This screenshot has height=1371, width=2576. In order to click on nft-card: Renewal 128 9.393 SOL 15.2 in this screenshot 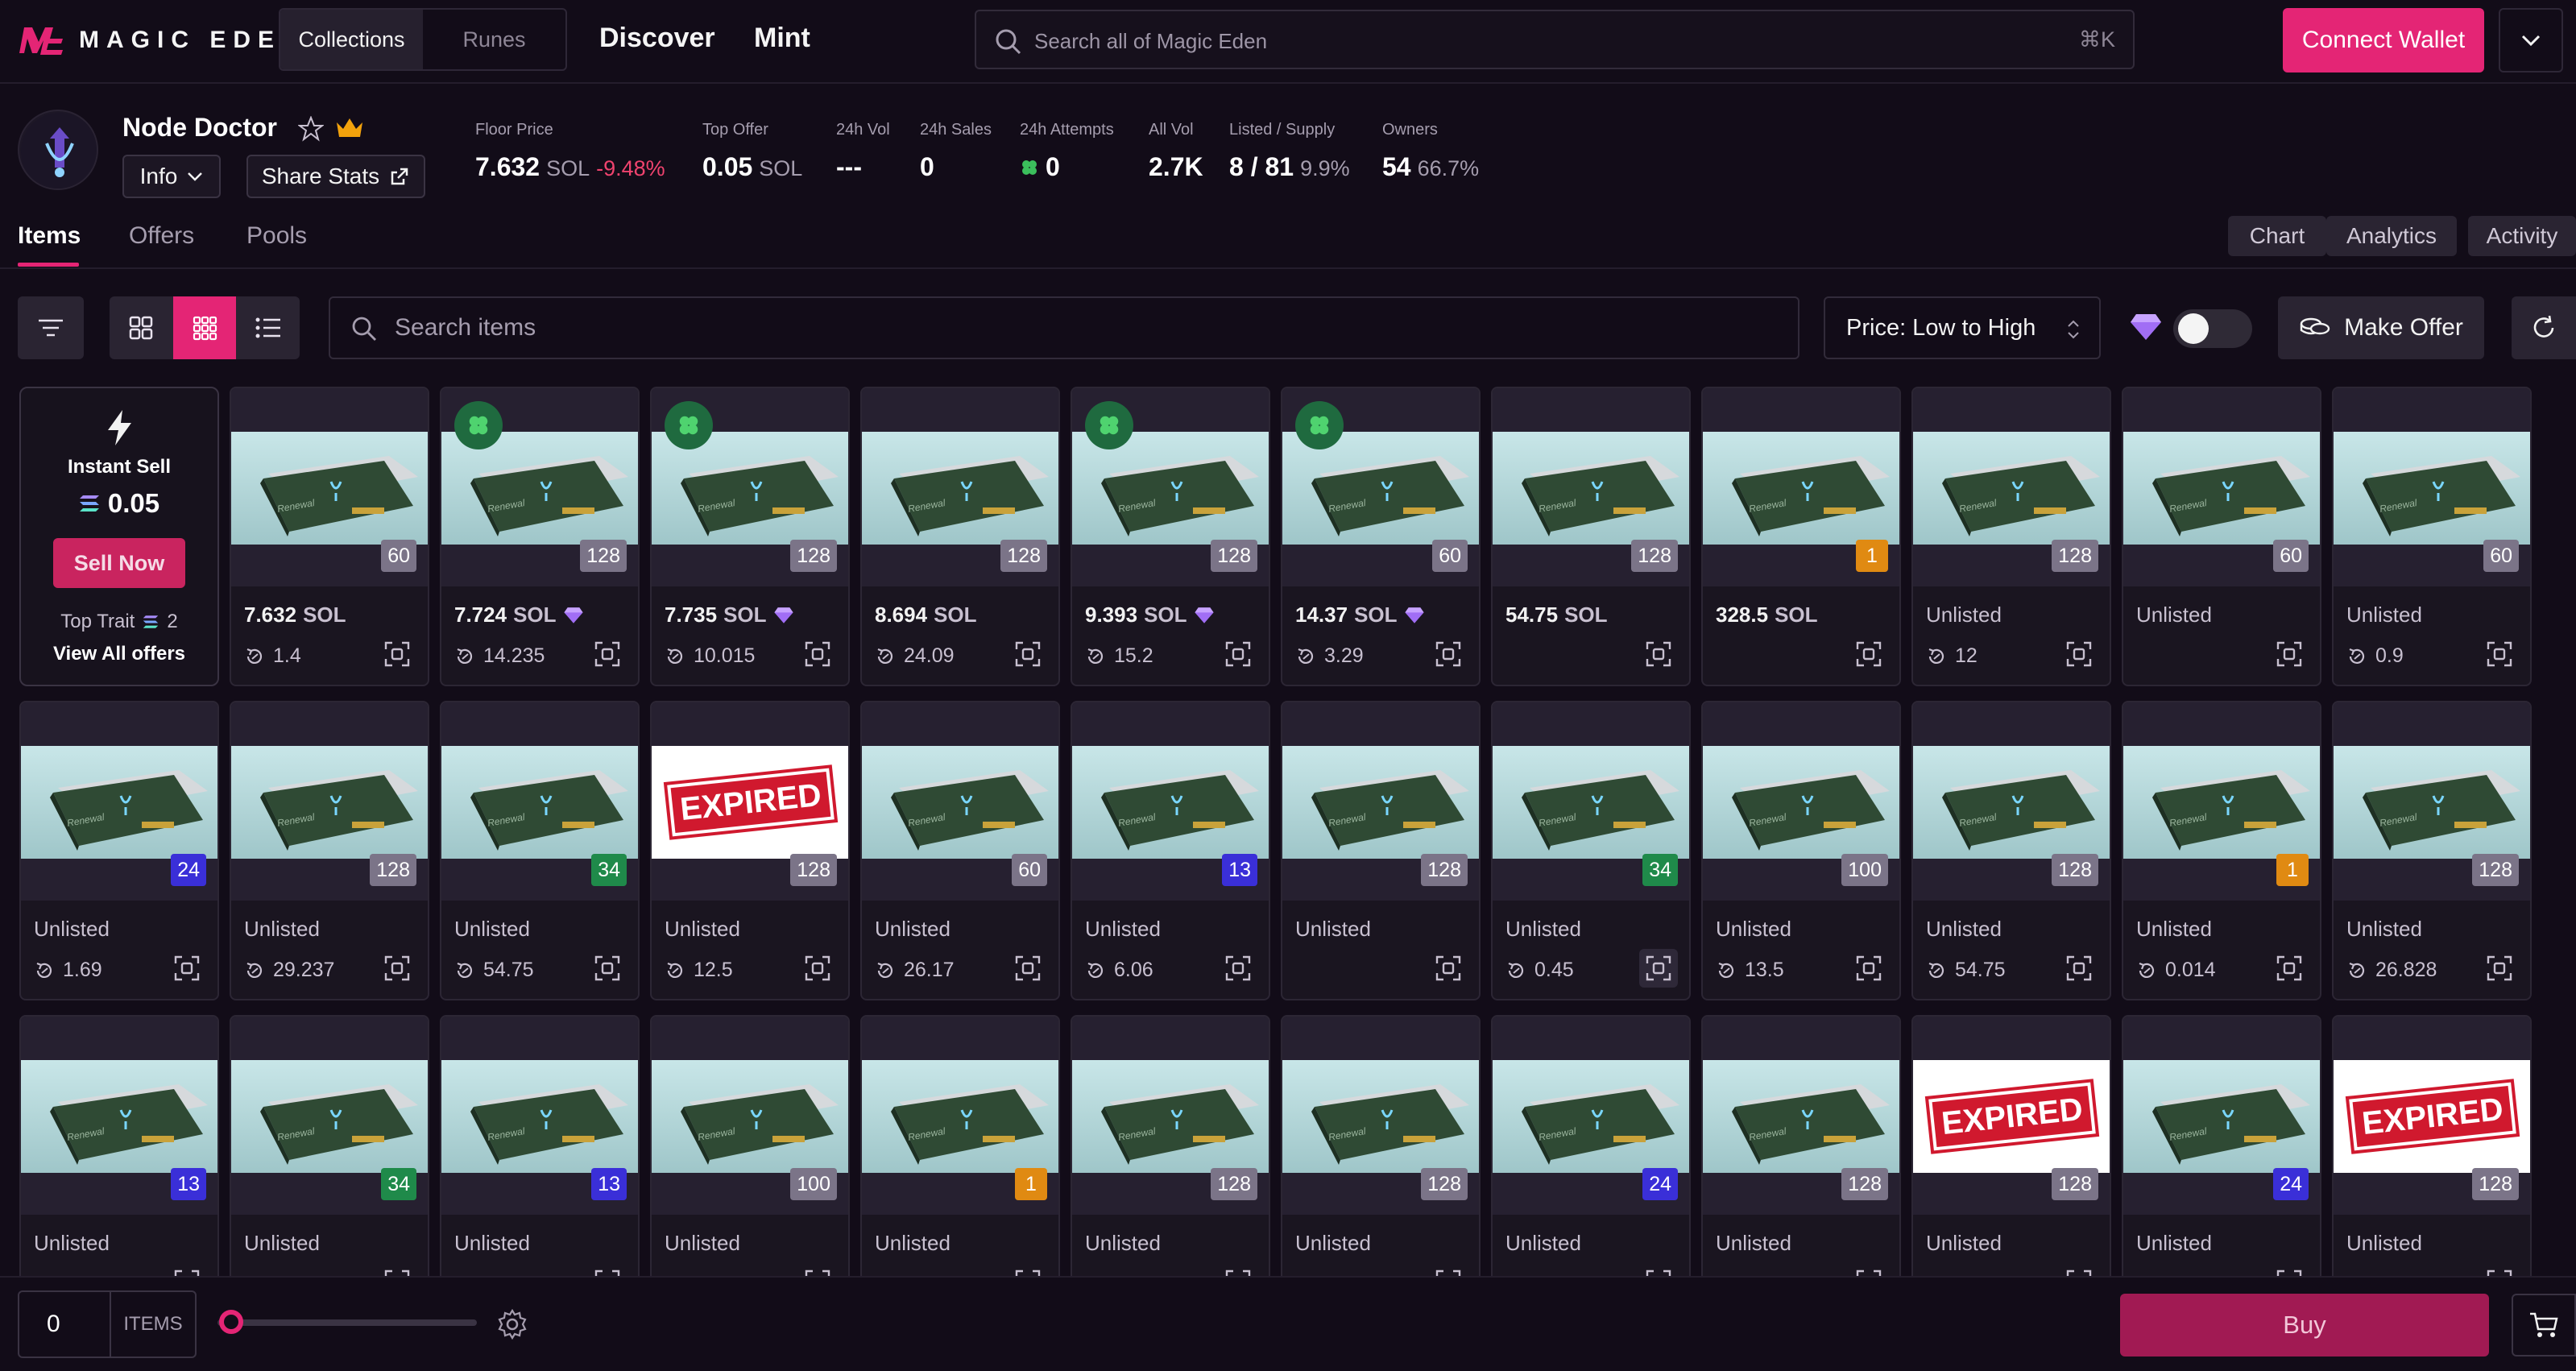, I will do `click(1170, 536)`.